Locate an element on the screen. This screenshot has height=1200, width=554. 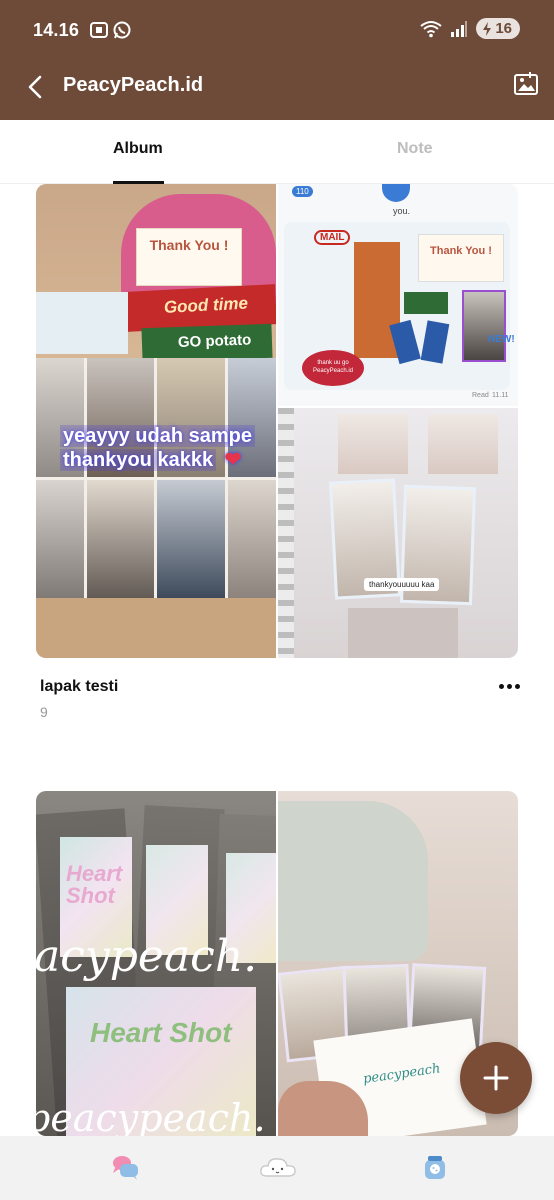
chat-bubbles-icon is located at coordinates (125, 1167).